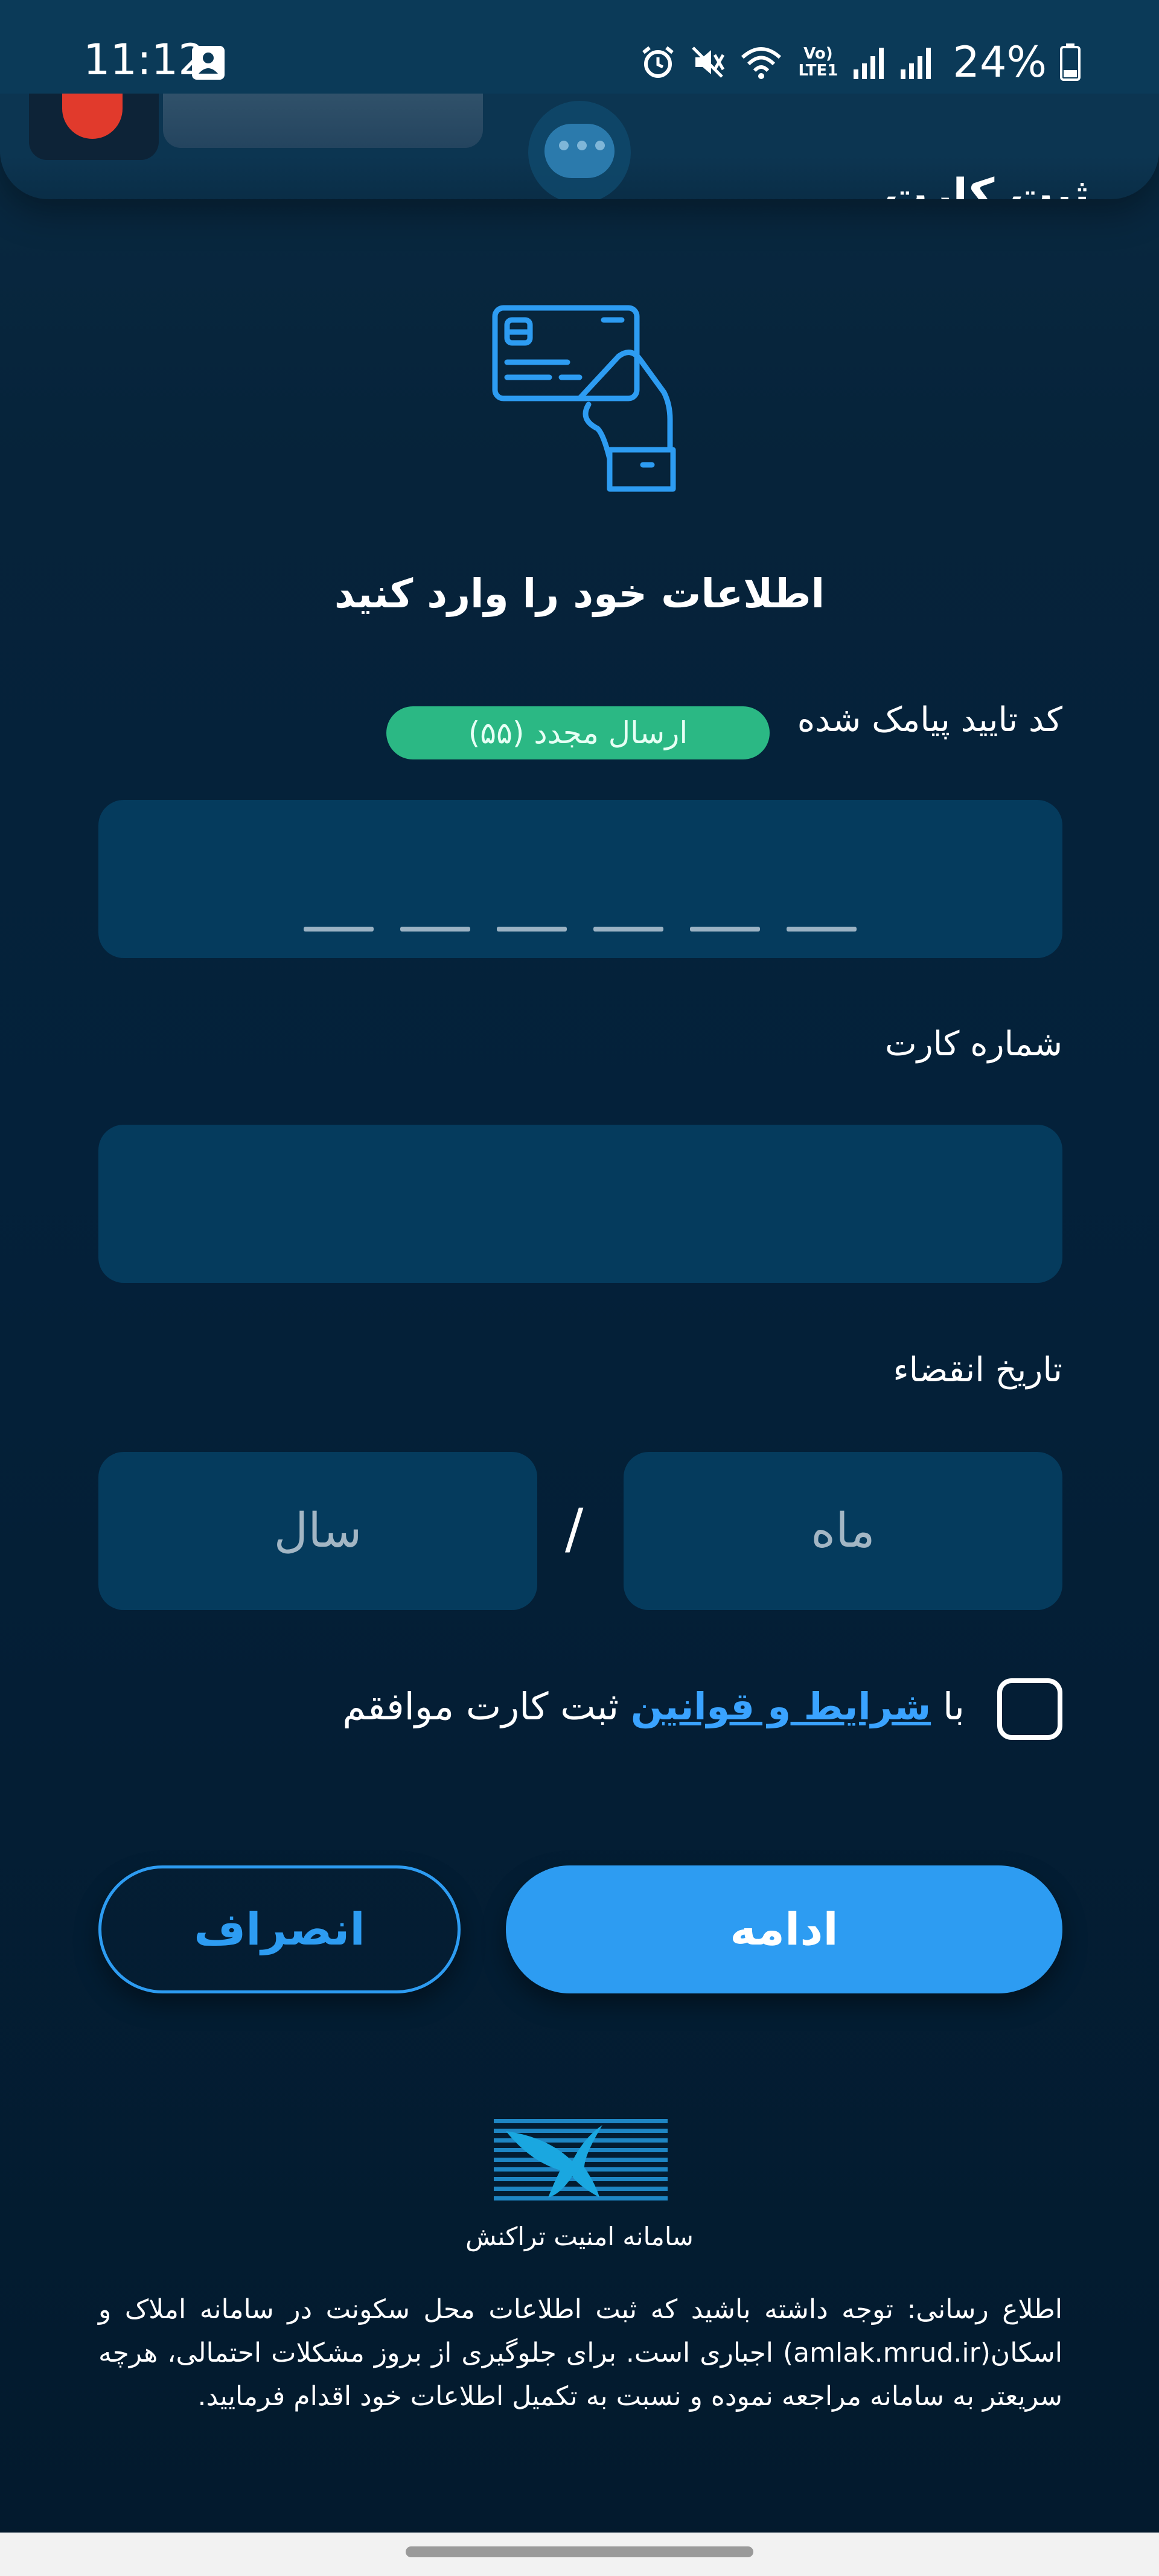 The height and width of the screenshot is (2576, 1159). What do you see at coordinates (658, 62) in the screenshot?
I see `alarm-icon` at bounding box center [658, 62].